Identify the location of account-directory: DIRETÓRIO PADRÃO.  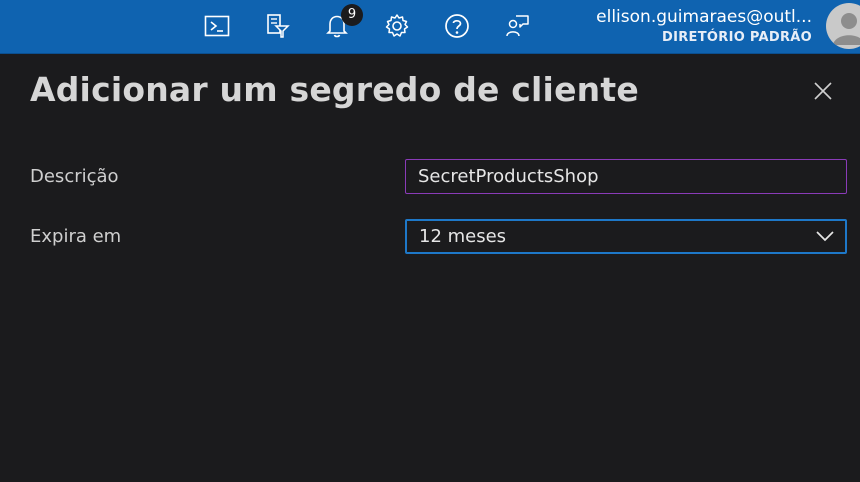
(737, 37).